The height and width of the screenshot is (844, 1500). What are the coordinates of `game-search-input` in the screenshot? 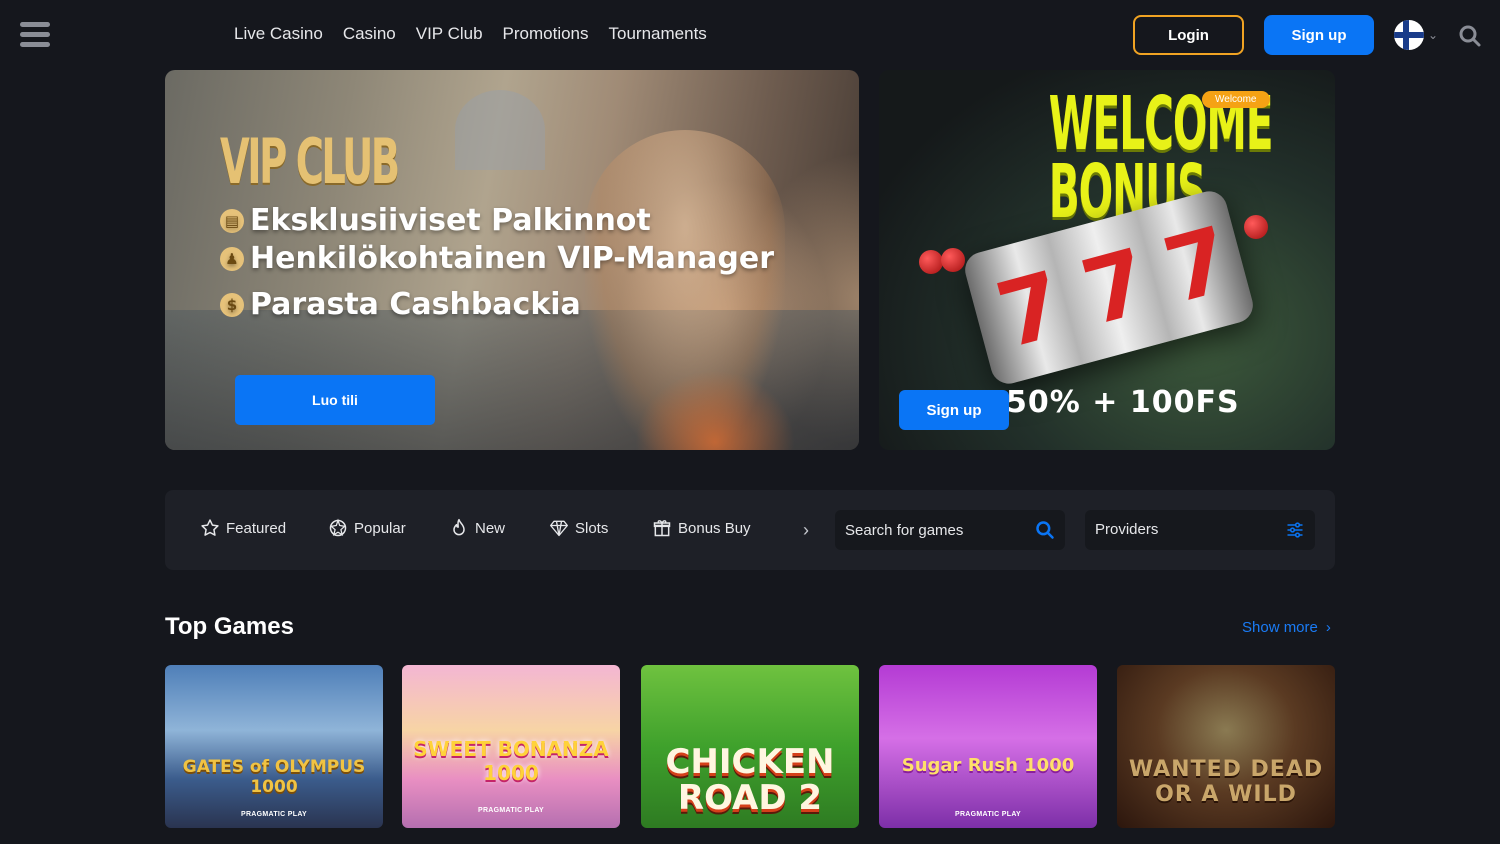 It's located at (935, 530).